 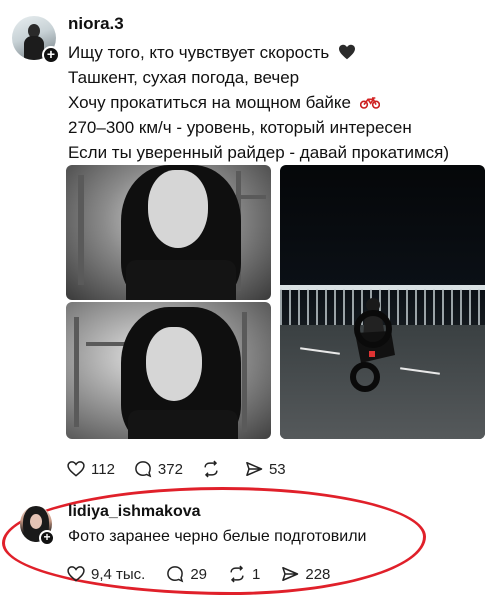 I want to click on author-avatar: +, so click(x=36, y=40).